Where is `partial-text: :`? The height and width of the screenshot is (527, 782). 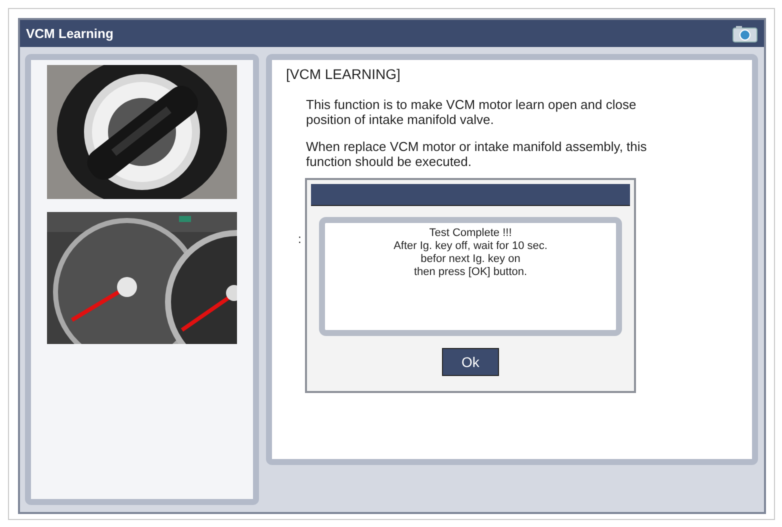
partial-text: : is located at coordinates (300, 239).